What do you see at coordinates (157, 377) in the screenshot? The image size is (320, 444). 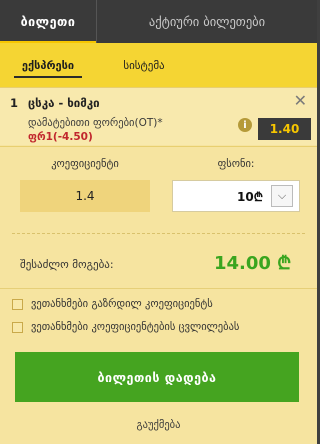 I see `place-bet-button: ბილეთის დადება` at bounding box center [157, 377].